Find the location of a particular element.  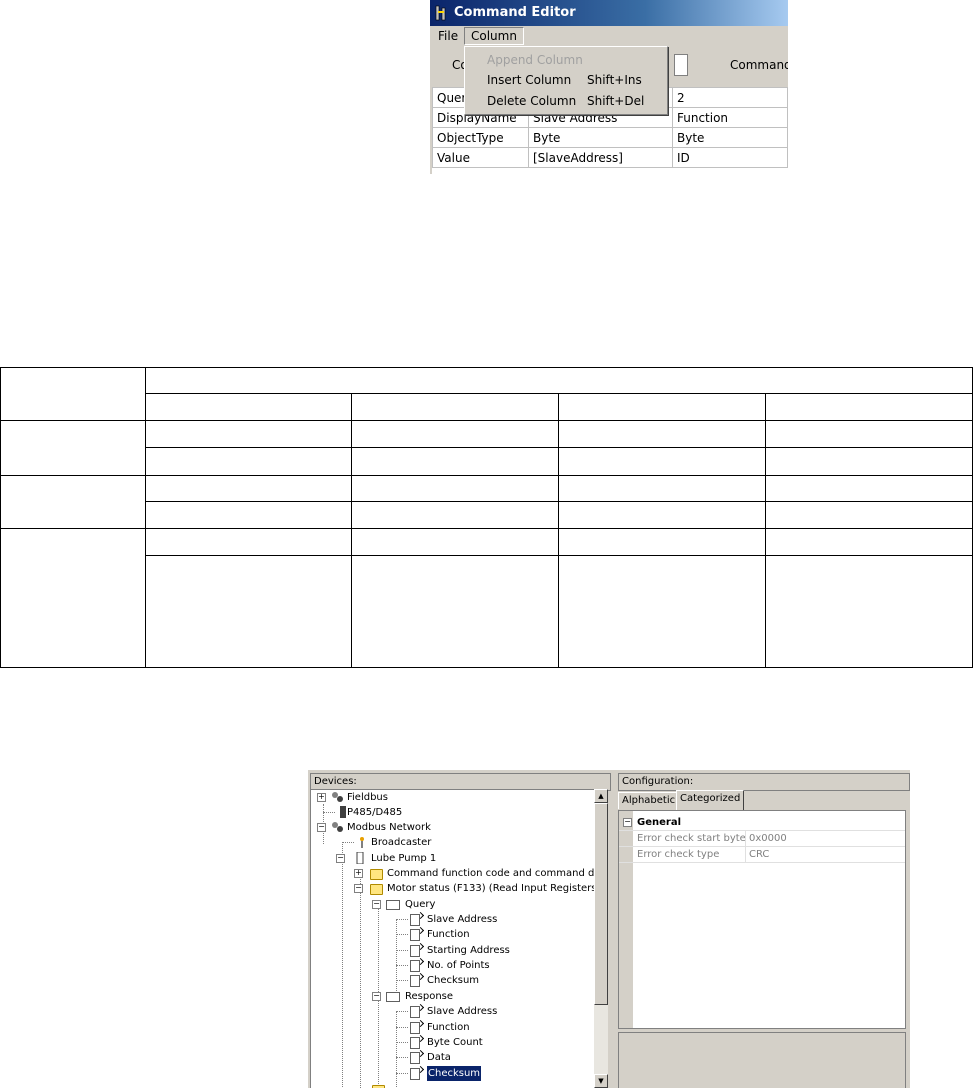

grid-cell: Function is located at coordinates (730, 117).